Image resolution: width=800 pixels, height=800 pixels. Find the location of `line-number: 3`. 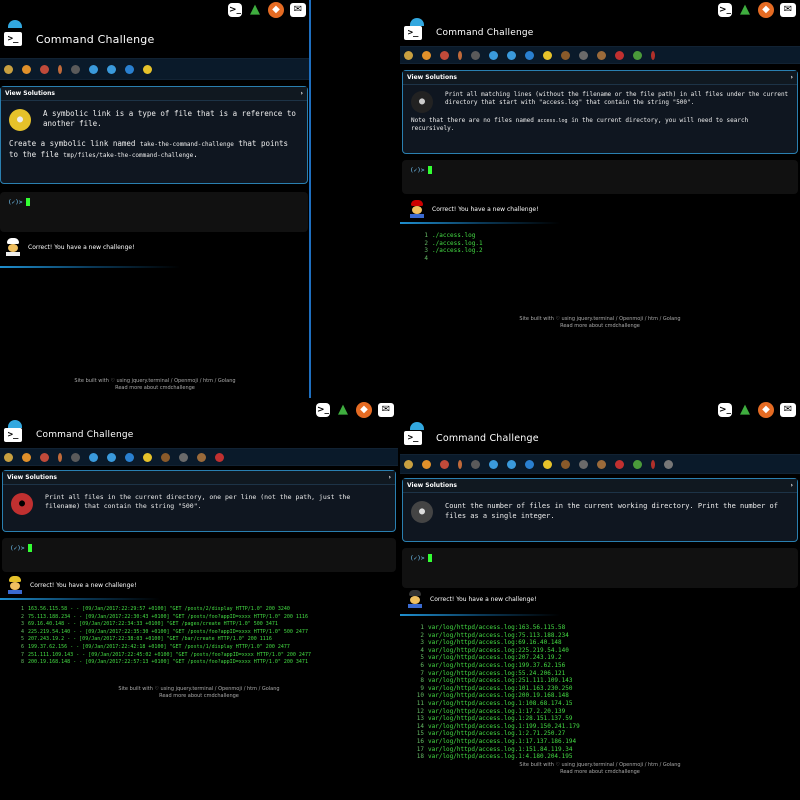

line-number: 3 is located at coordinates (22, 624).